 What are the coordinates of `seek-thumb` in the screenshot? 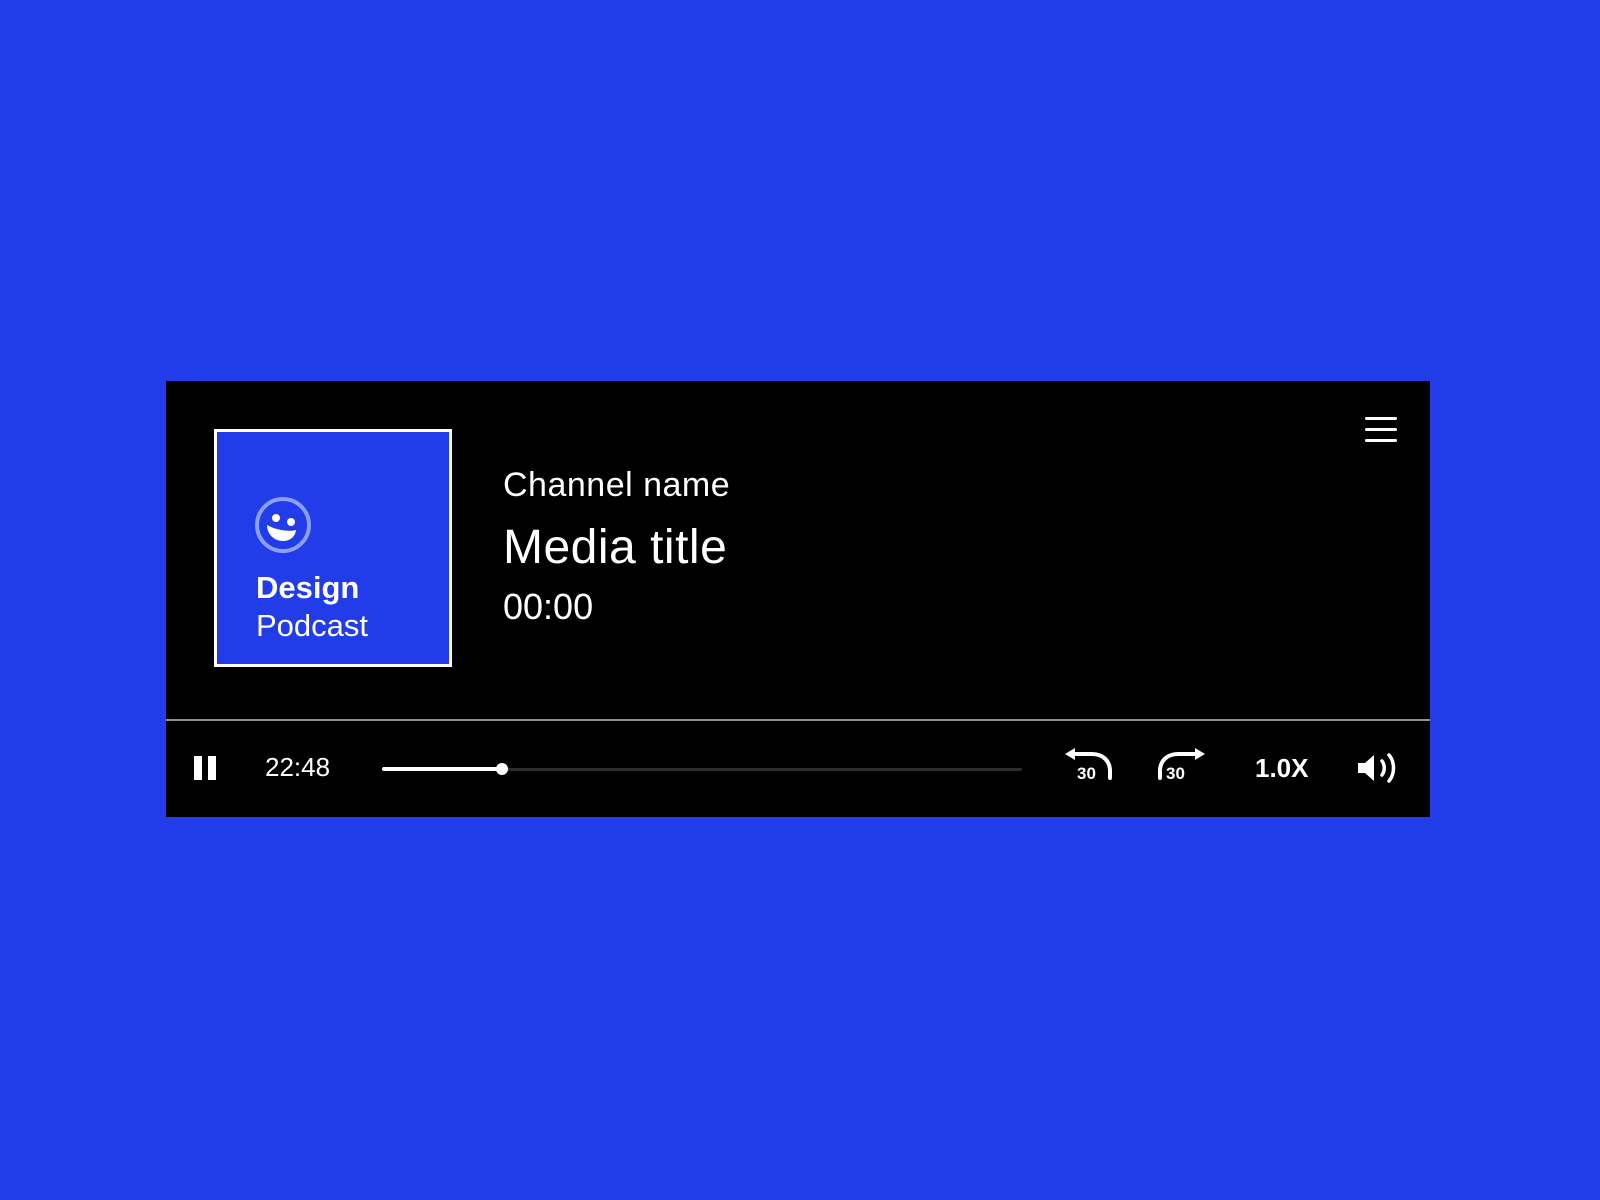 It's located at (502, 769).